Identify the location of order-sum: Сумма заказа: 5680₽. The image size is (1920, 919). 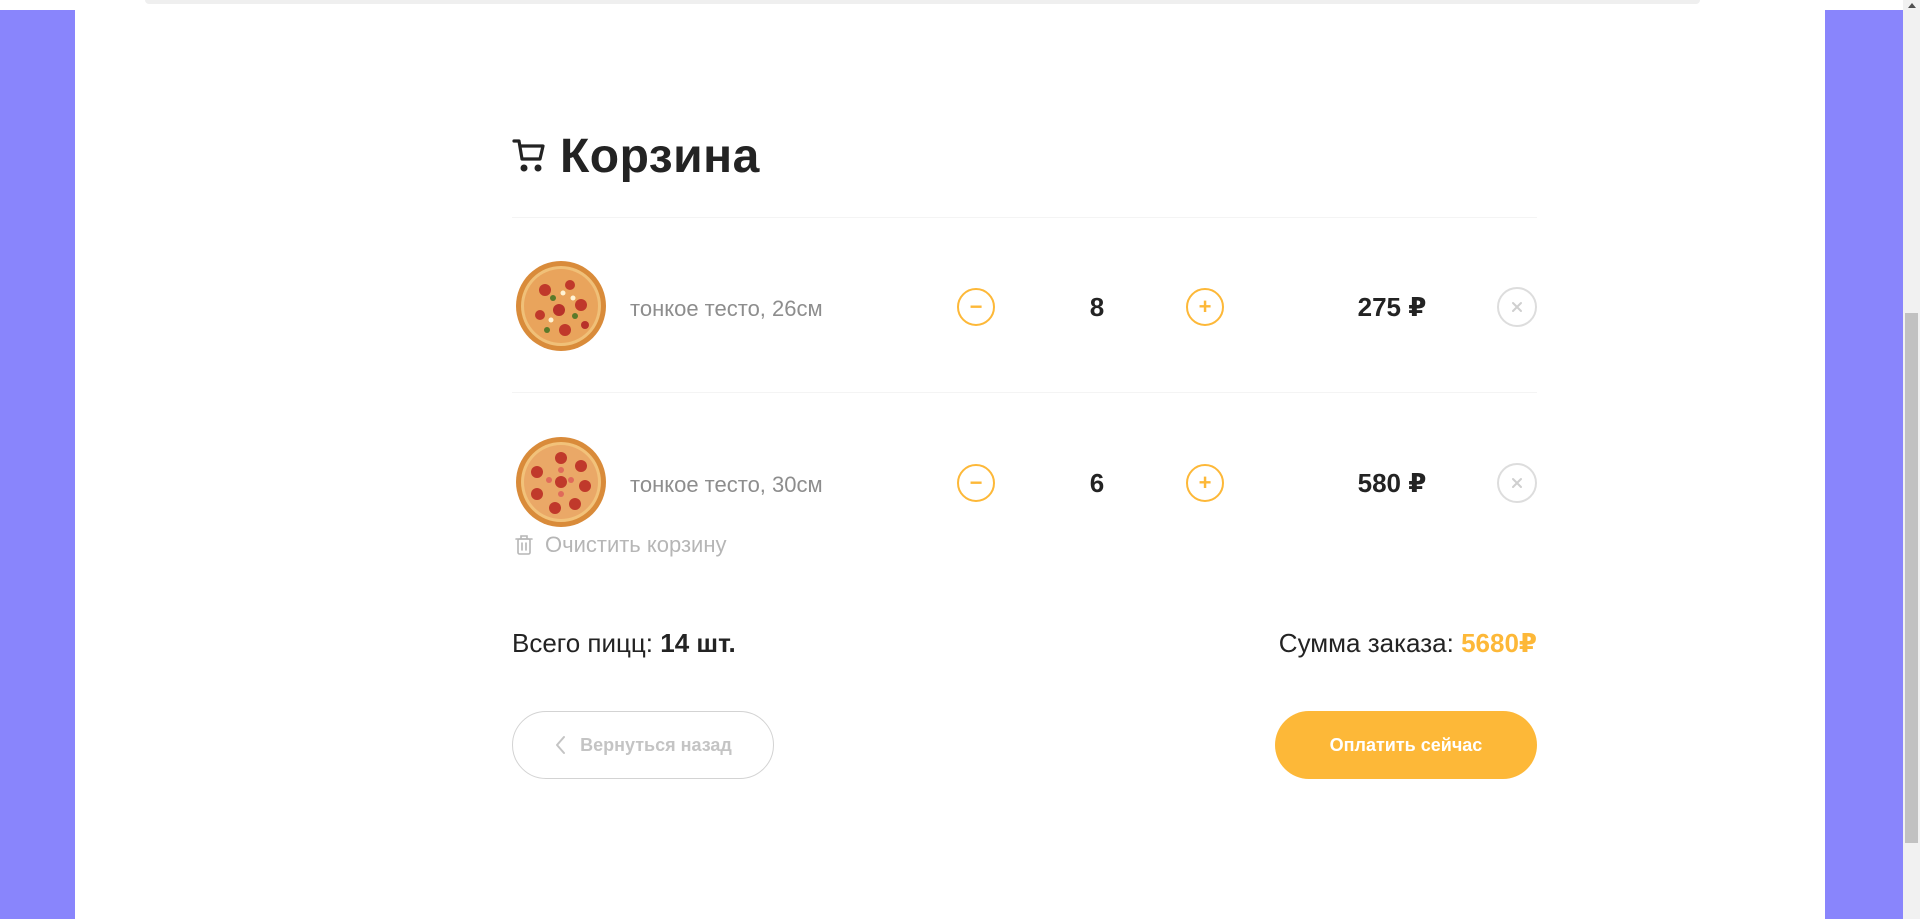
(1408, 643).